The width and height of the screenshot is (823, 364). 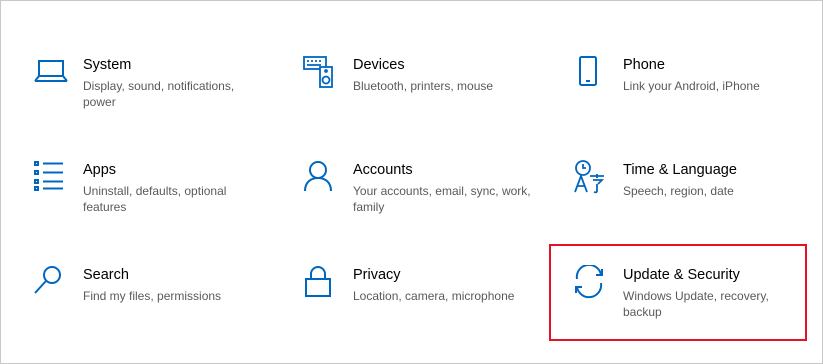 I want to click on tile-description: Location, camera, microphone, so click(x=434, y=296).